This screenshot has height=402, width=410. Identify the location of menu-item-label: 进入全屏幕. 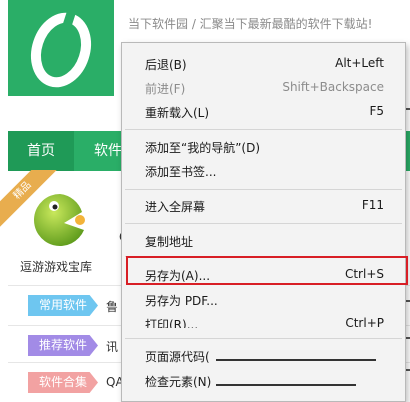
(175, 207).